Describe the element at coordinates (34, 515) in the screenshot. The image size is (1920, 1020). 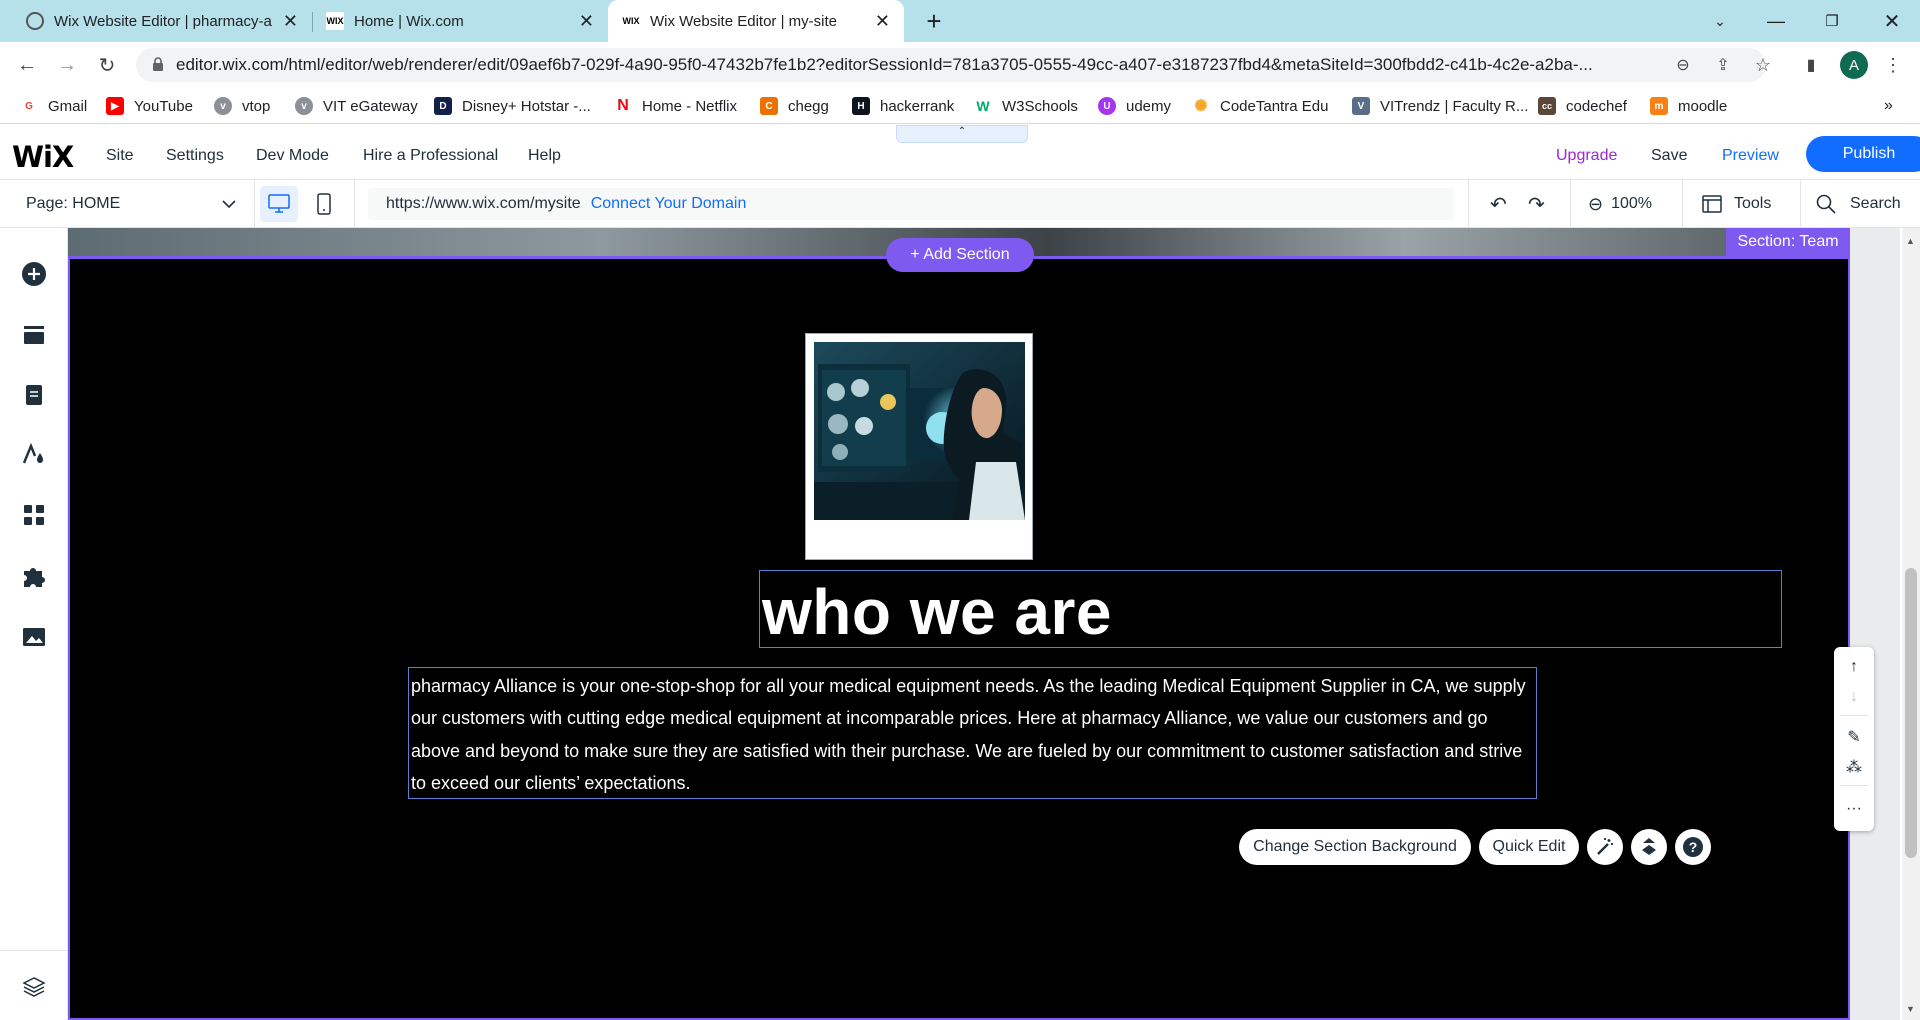
I see `apps-button` at that location.